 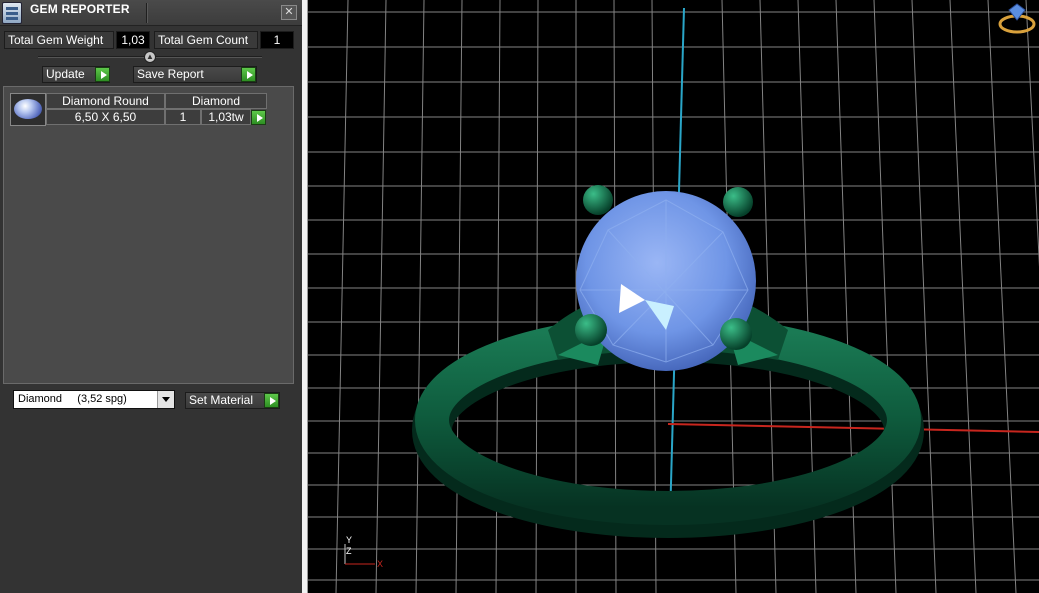 I want to click on total-gem-weight-label: Total Gem Weight, so click(x=59, y=40).